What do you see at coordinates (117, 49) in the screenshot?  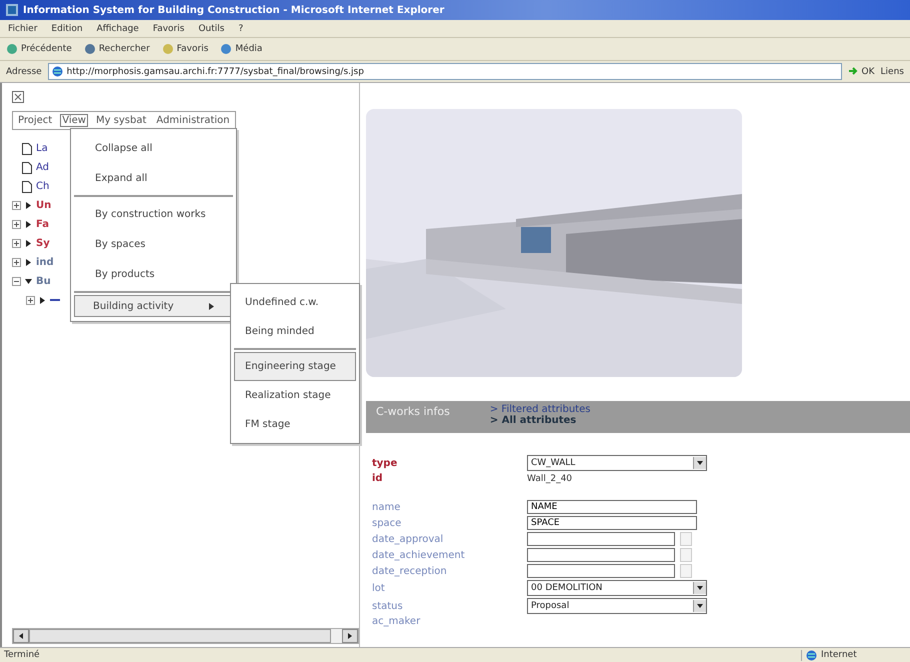 I see `toolbar-button: Rechercher` at bounding box center [117, 49].